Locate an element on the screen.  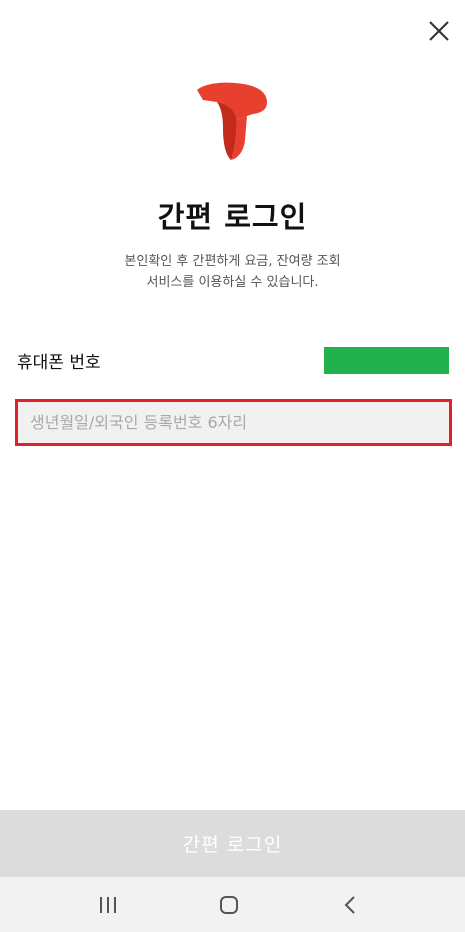
close-button is located at coordinates (439, 31).